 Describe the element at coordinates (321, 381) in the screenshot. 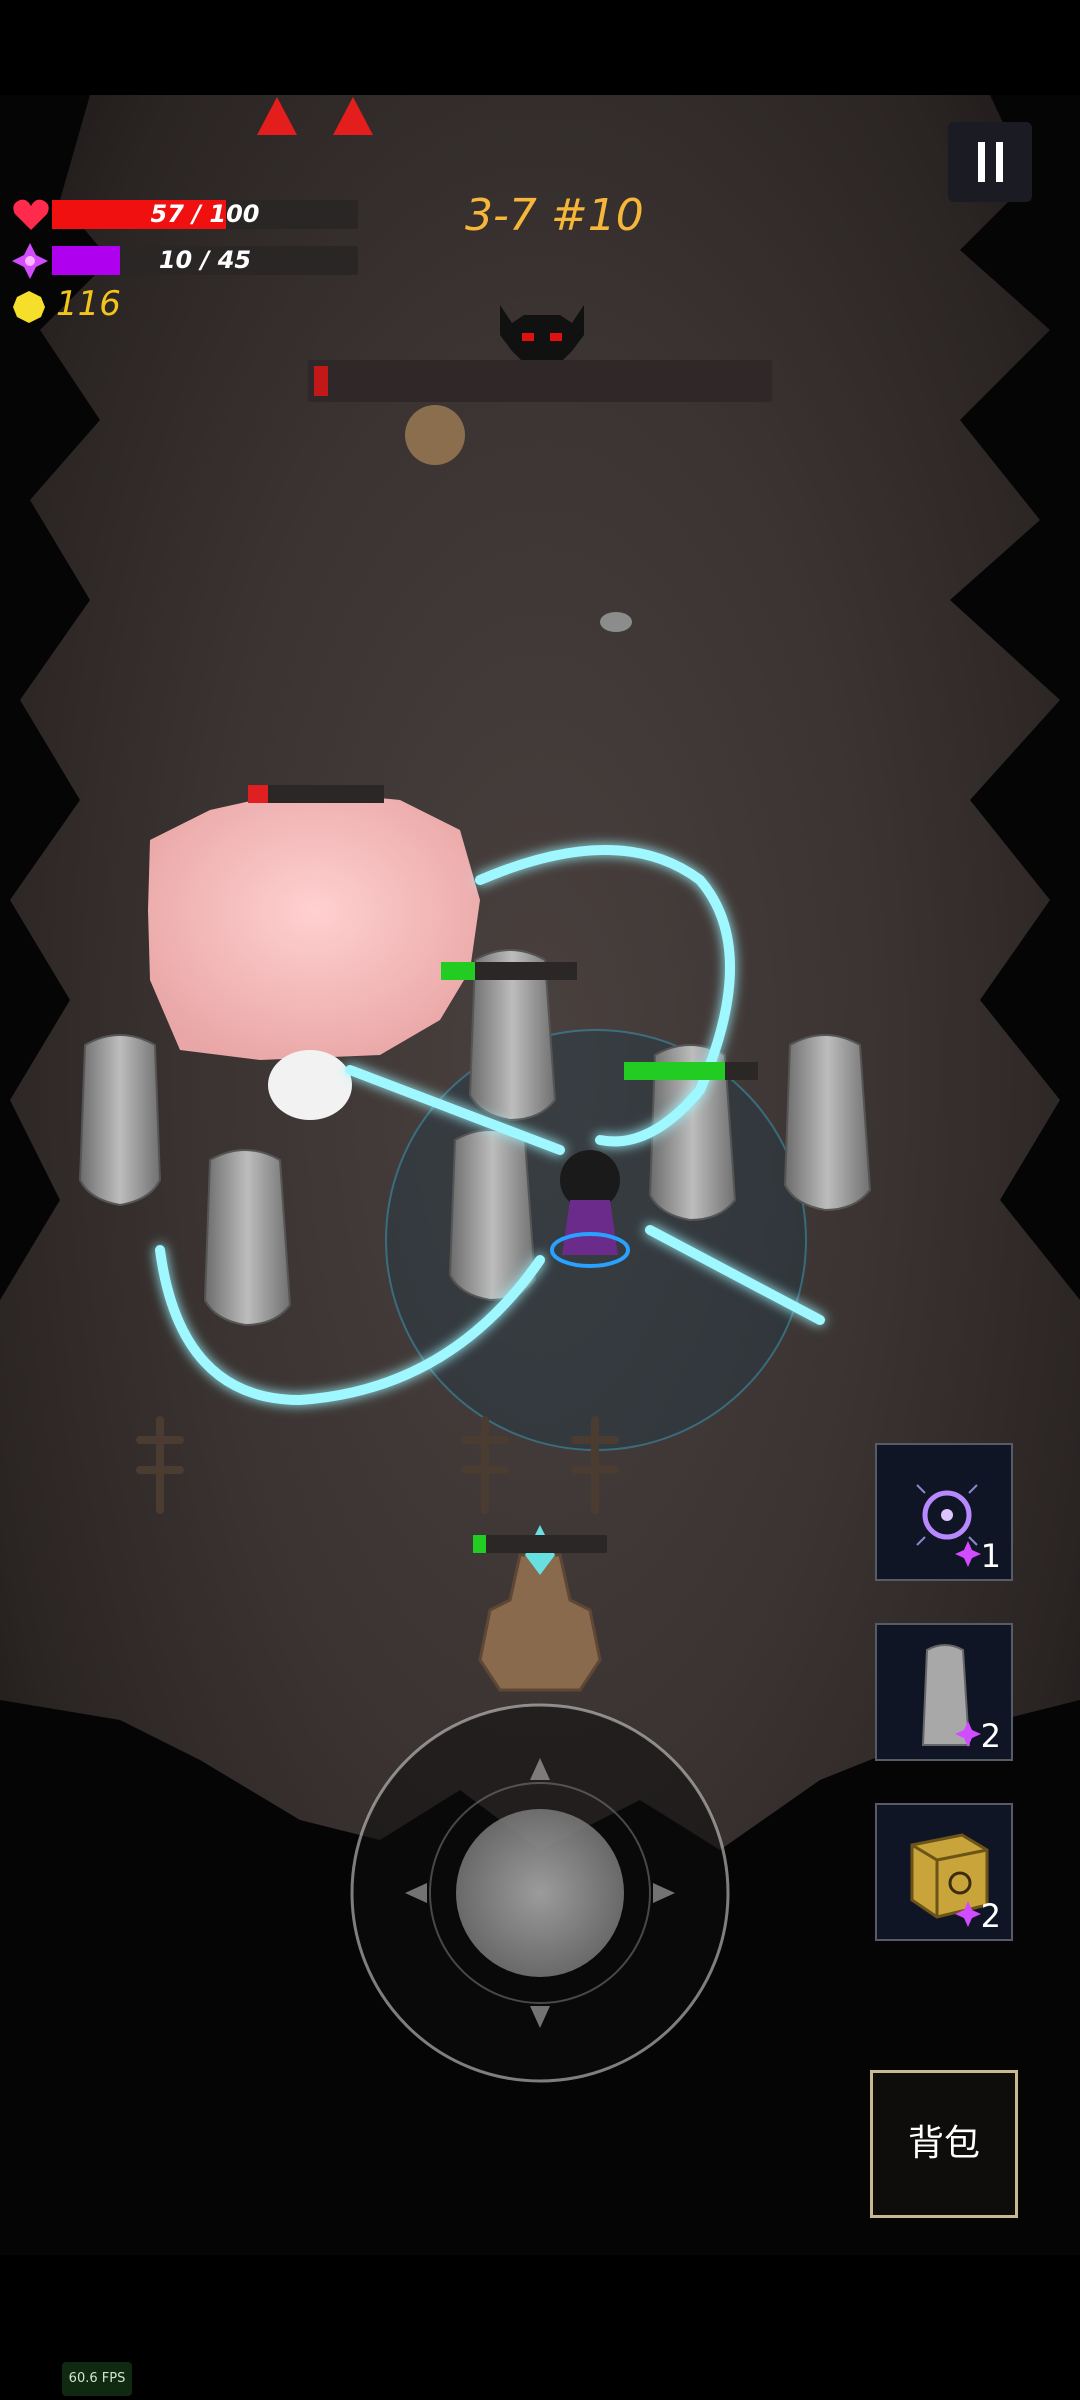

I see `boss-hp-fill` at that location.